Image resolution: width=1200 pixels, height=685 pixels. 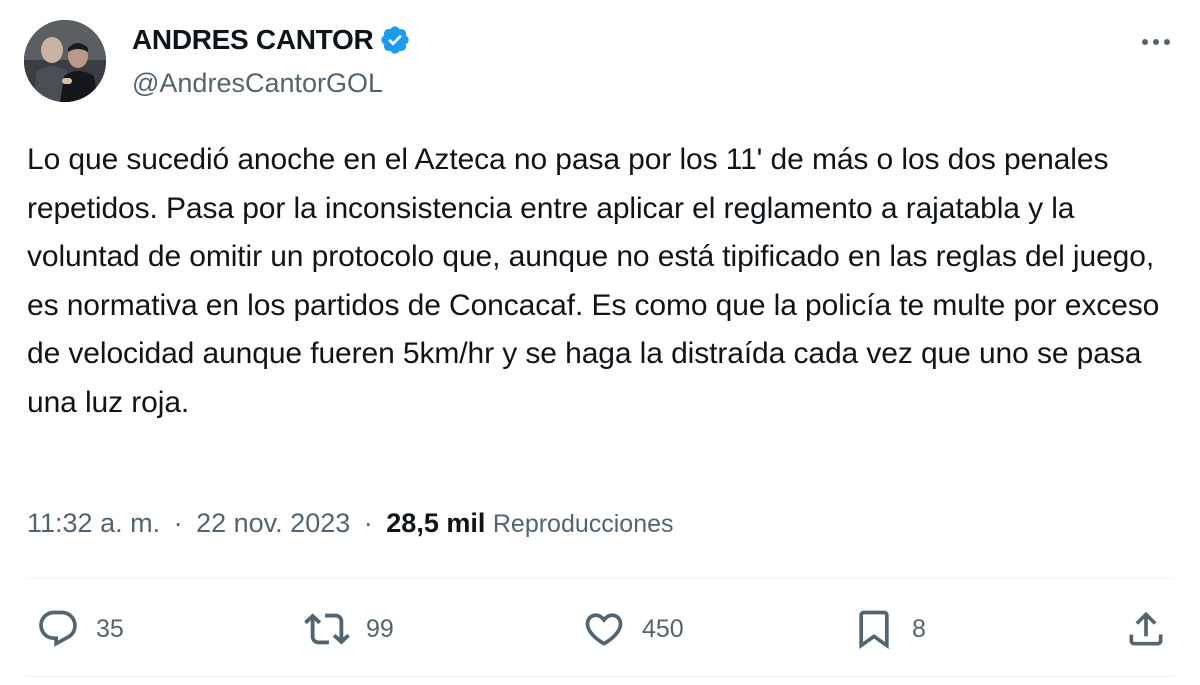 I want to click on more-options-button, so click(x=1156, y=42).